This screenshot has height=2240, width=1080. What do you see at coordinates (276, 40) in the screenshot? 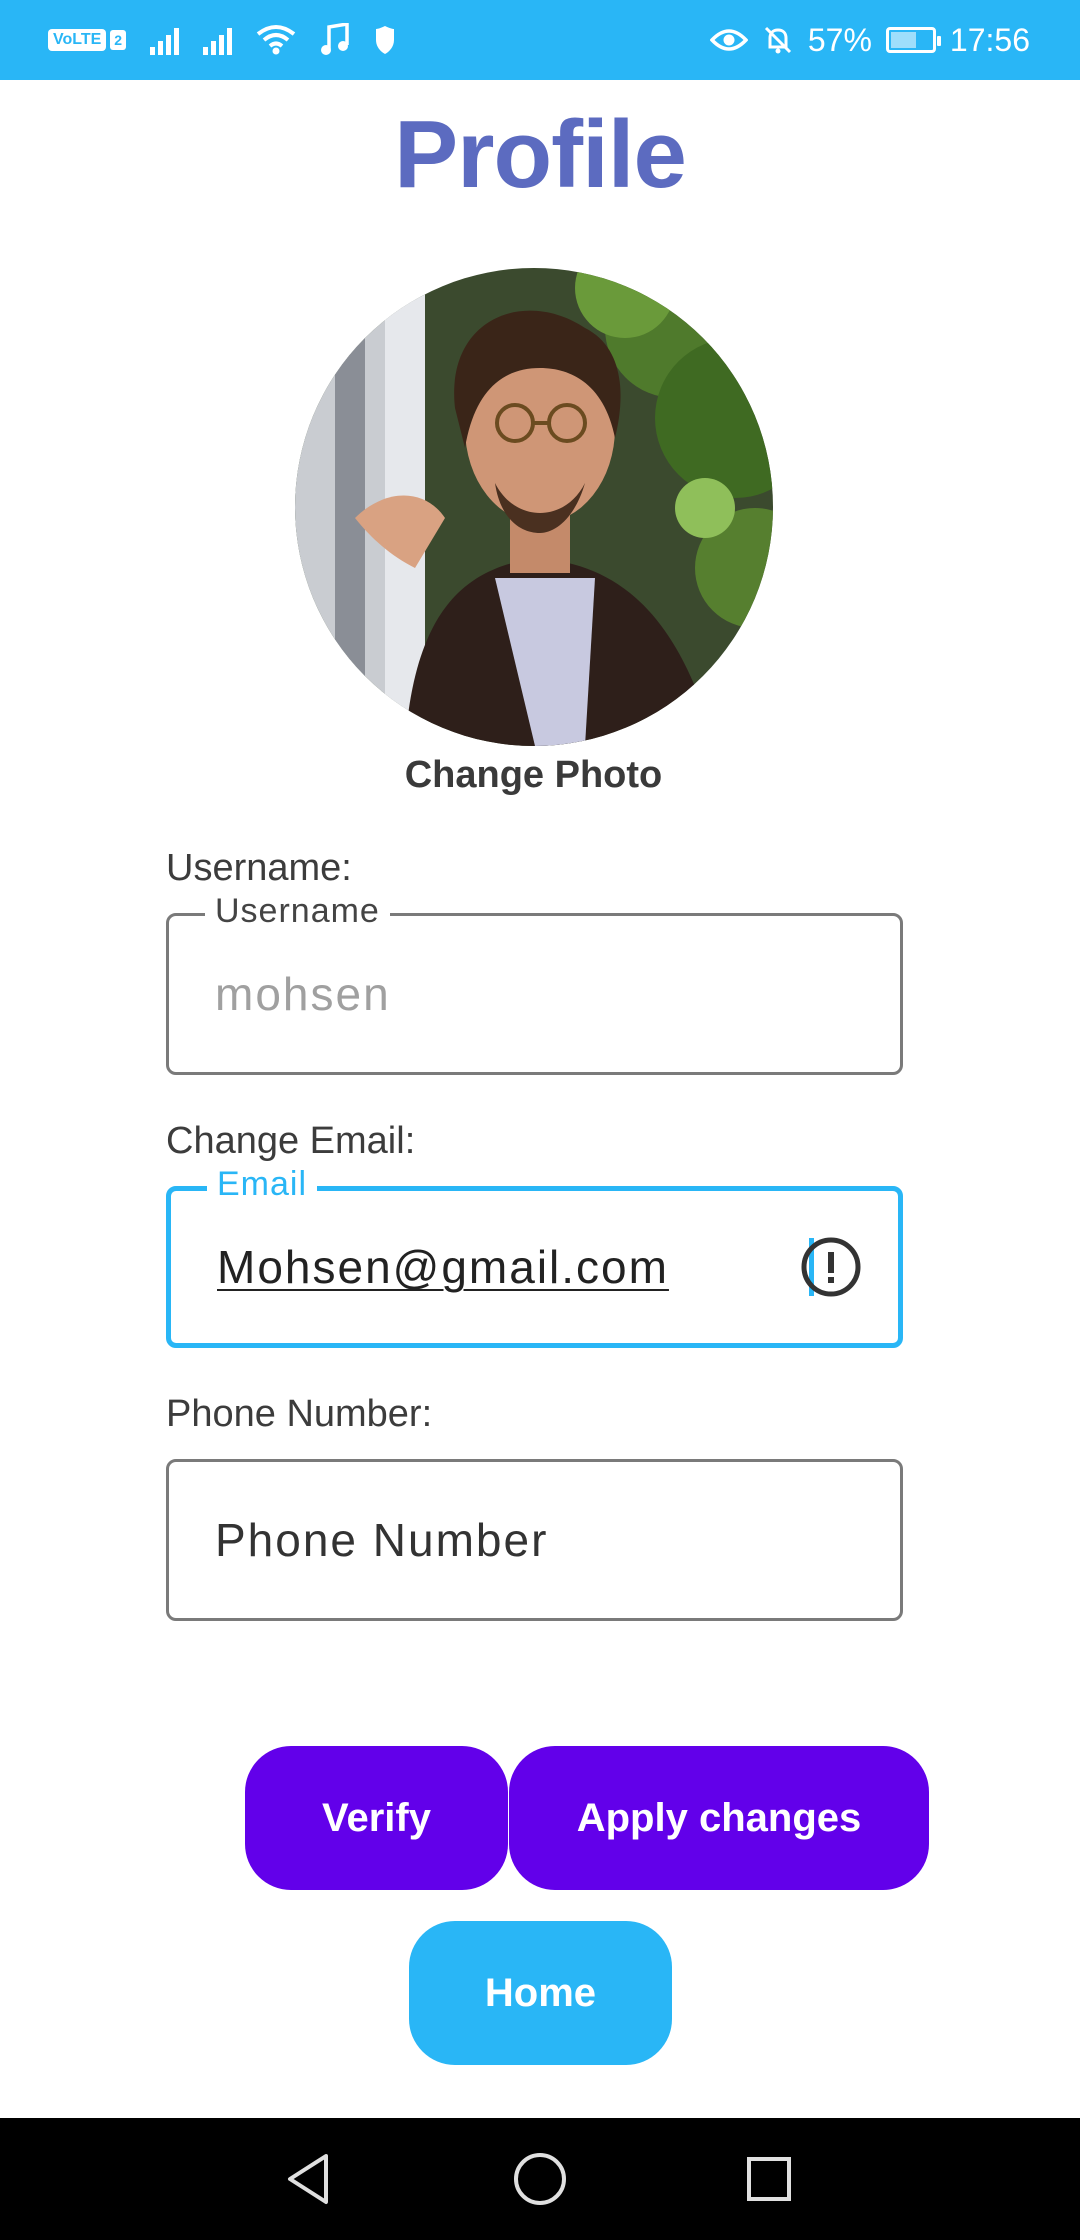
I see `wifi-icon` at bounding box center [276, 40].